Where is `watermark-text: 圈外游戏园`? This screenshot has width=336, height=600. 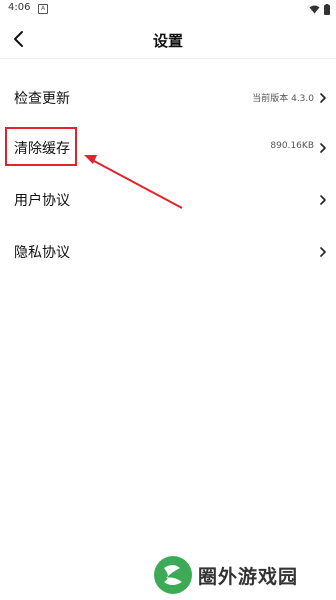
watermark-text: 圈外游戏园 is located at coordinates (248, 577).